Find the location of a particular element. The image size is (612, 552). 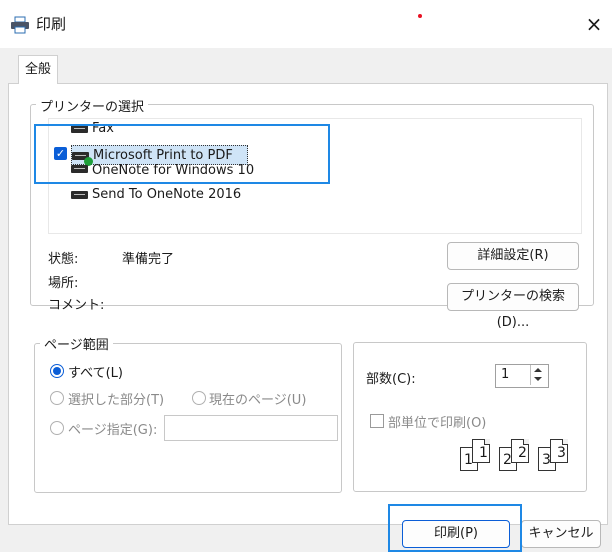

list-item: Send To OneNote 2016 is located at coordinates (156, 194).